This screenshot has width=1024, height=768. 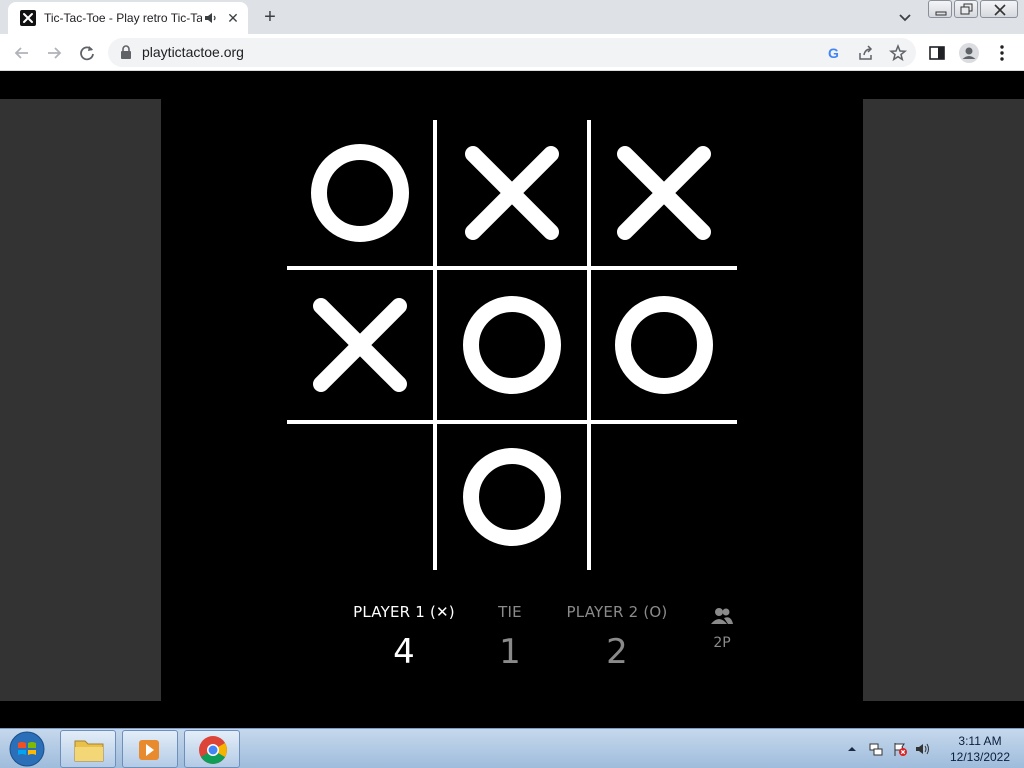 What do you see at coordinates (233, 18) in the screenshot?
I see `close-tab-icon: ✕` at bounding box center [233, 18].